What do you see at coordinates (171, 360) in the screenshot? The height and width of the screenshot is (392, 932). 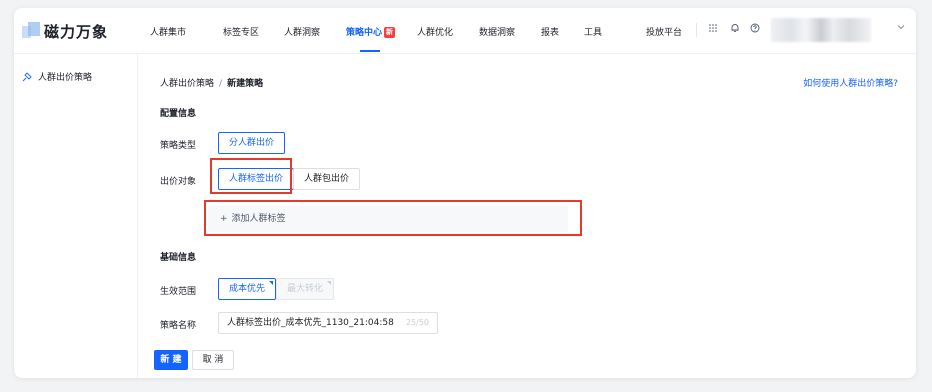 I see `create-button: 新 建` at bounding box center [171, 360].